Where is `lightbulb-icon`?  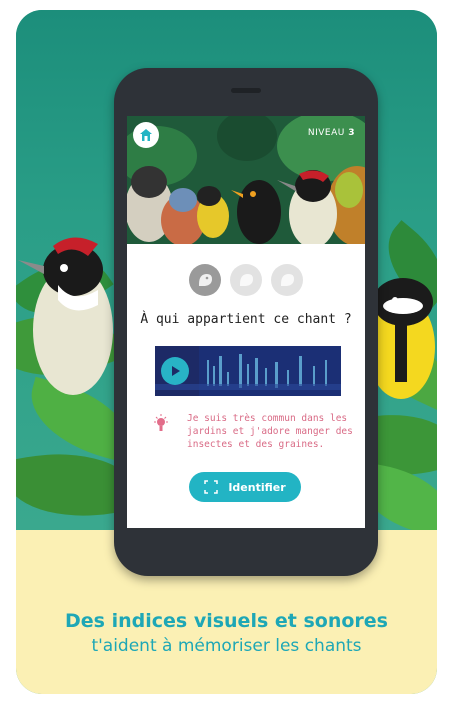 lightbulb-icon is located at coordinates (161, 422).